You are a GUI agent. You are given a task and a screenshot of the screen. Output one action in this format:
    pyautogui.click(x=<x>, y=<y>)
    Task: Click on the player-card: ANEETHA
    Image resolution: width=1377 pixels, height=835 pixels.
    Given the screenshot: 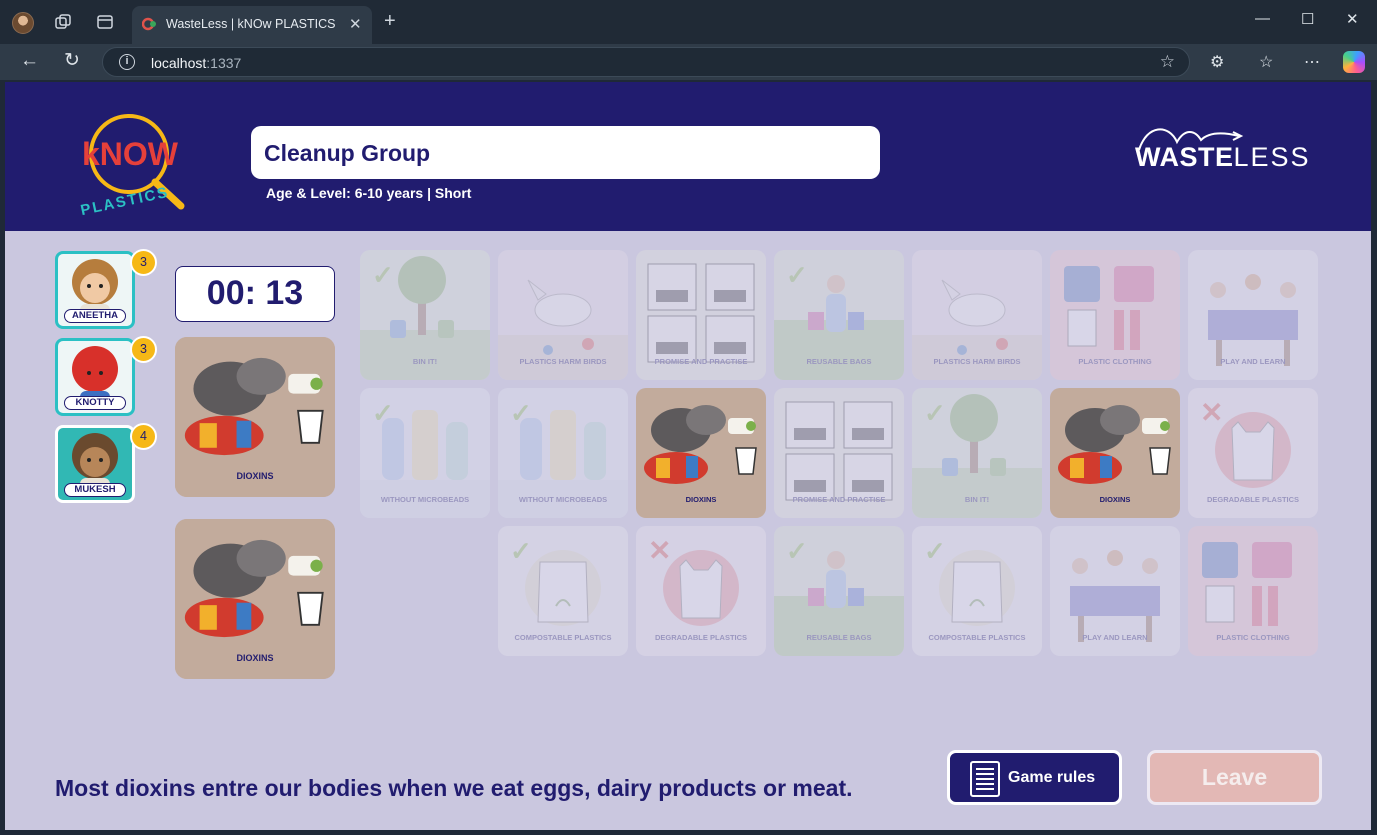 What is the action you would take?
    pyautogui.click(x=95, y=290)
    